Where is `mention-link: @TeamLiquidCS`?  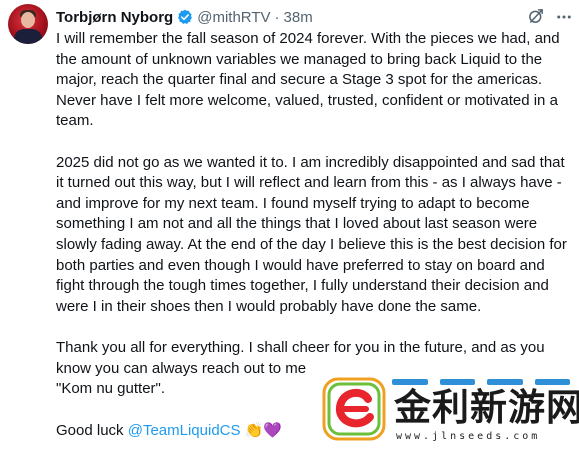
mention-link: @TeamLiquidCS is located at coordinates (184, 430).